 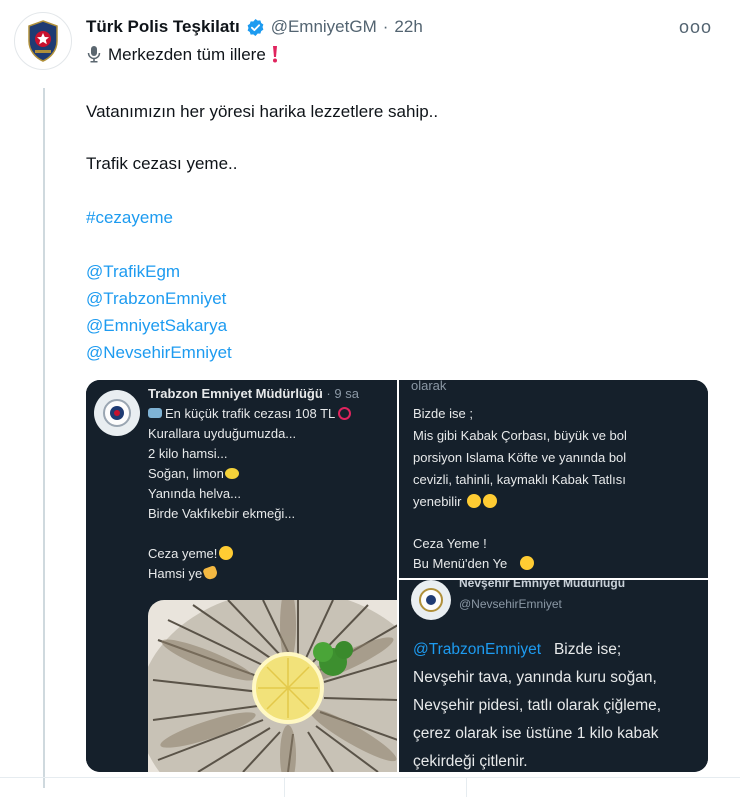 I want to click on more-options-icon: ooo, so click(x=695, y=27).